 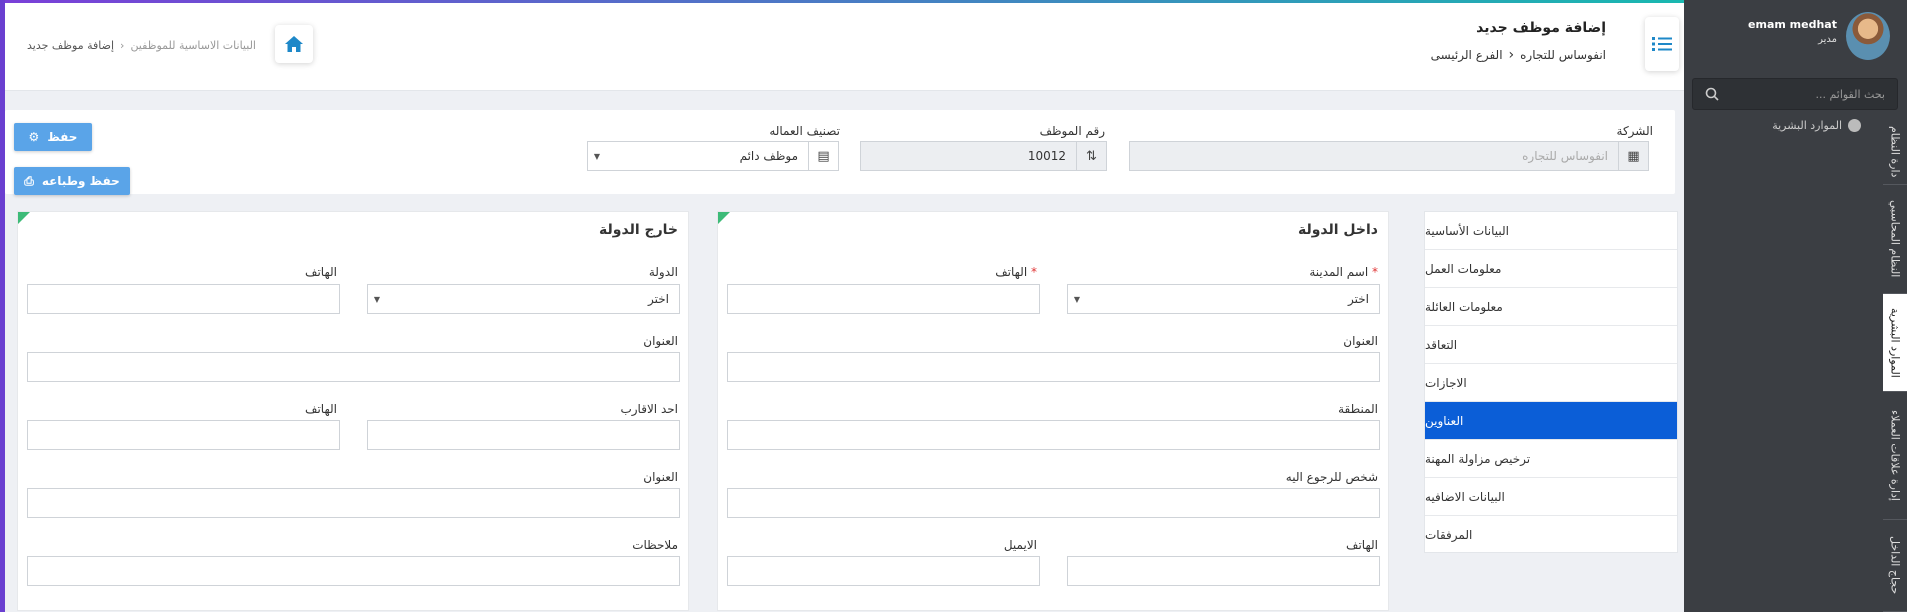 I want to click on nav-item-work-info: معلومات العمل, so click(x=1551, y=269).